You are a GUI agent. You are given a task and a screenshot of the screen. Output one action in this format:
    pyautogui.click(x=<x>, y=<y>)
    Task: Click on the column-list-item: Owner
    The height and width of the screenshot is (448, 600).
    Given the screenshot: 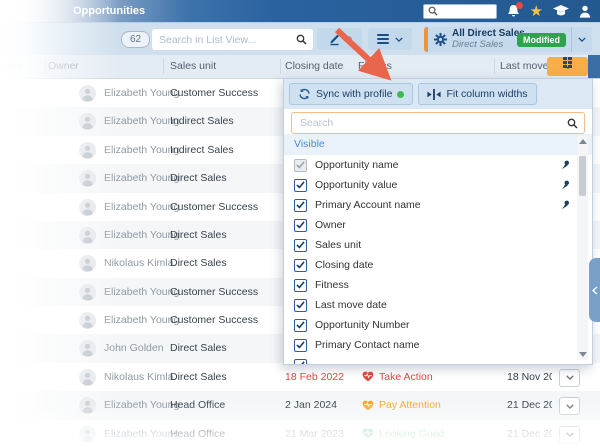 What is the action you would take?
    pyautogui.click(x=438, y=225)
    